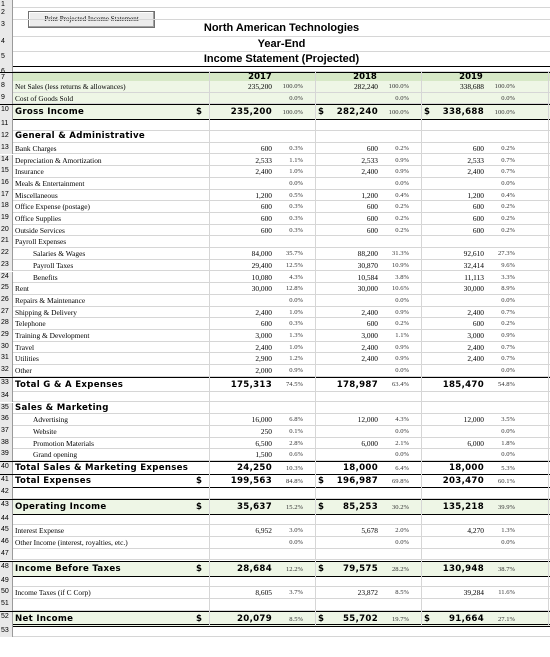 The width and height of the screenshot is (550, 657). I want to click on row-number: 50, so click(6, 593).